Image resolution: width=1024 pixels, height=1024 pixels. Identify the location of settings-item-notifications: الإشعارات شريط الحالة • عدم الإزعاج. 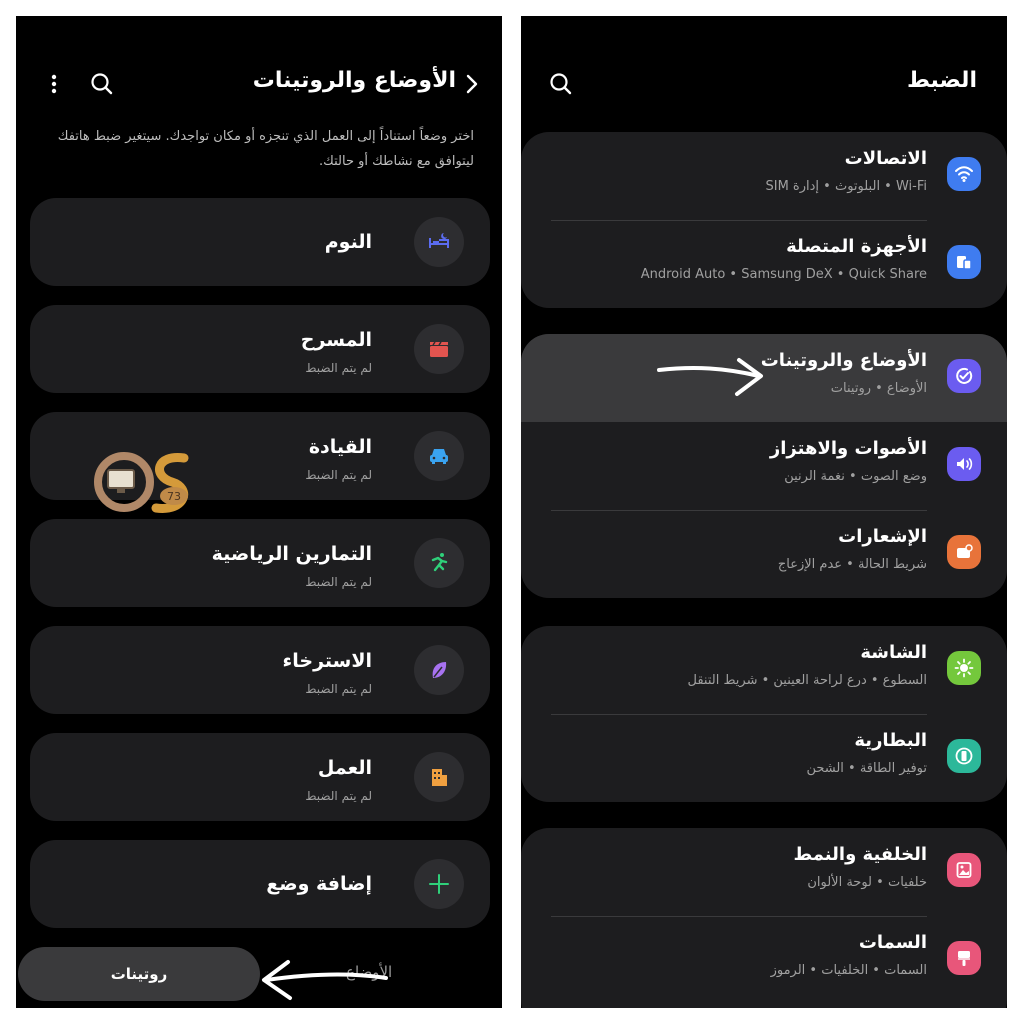
(764, 554).